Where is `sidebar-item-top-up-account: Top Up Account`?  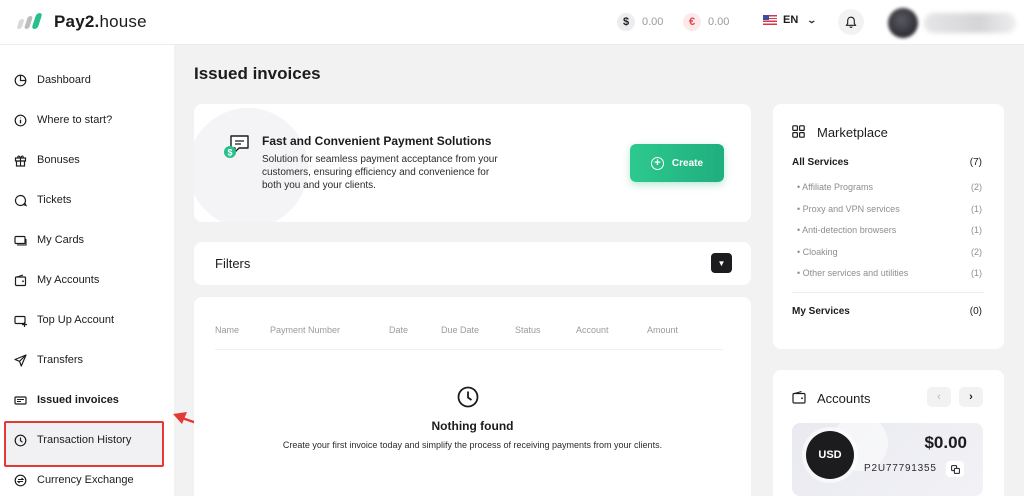 sidebar-item-top-up-account: Top Up Account is located at coordinates (87, 320).